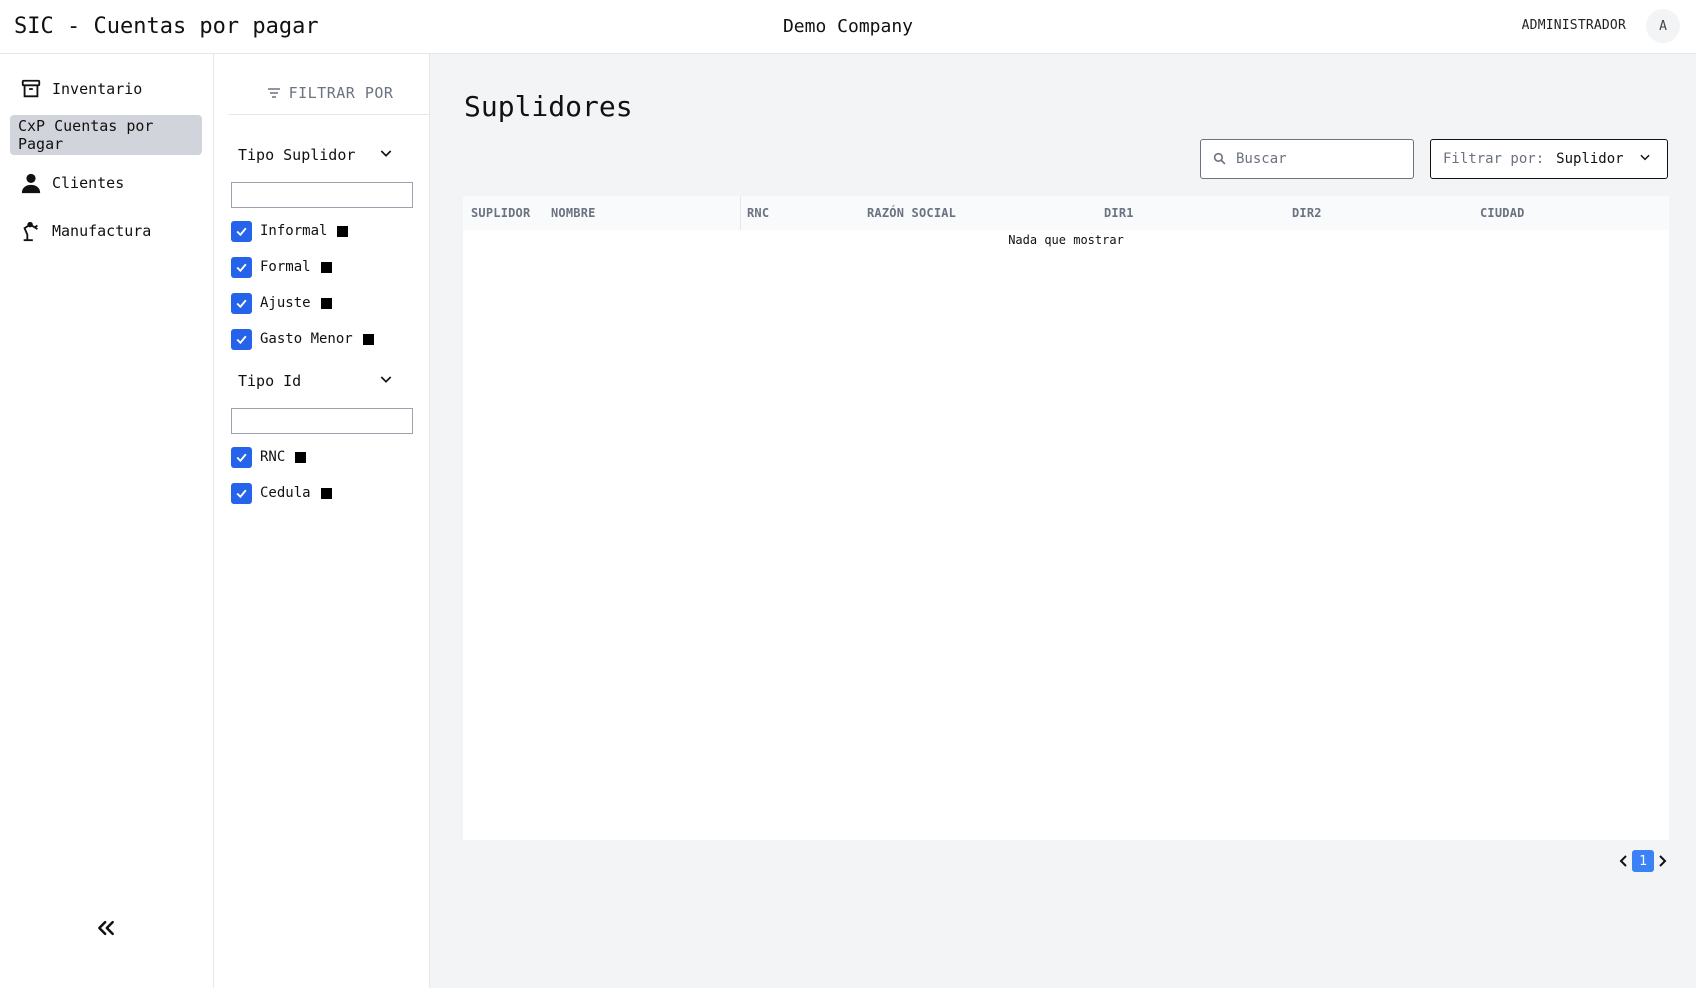 Image resolution: width=1696 pixels, height=988 pixels. I want to click on option-label: Cedula, so click(285, 493).